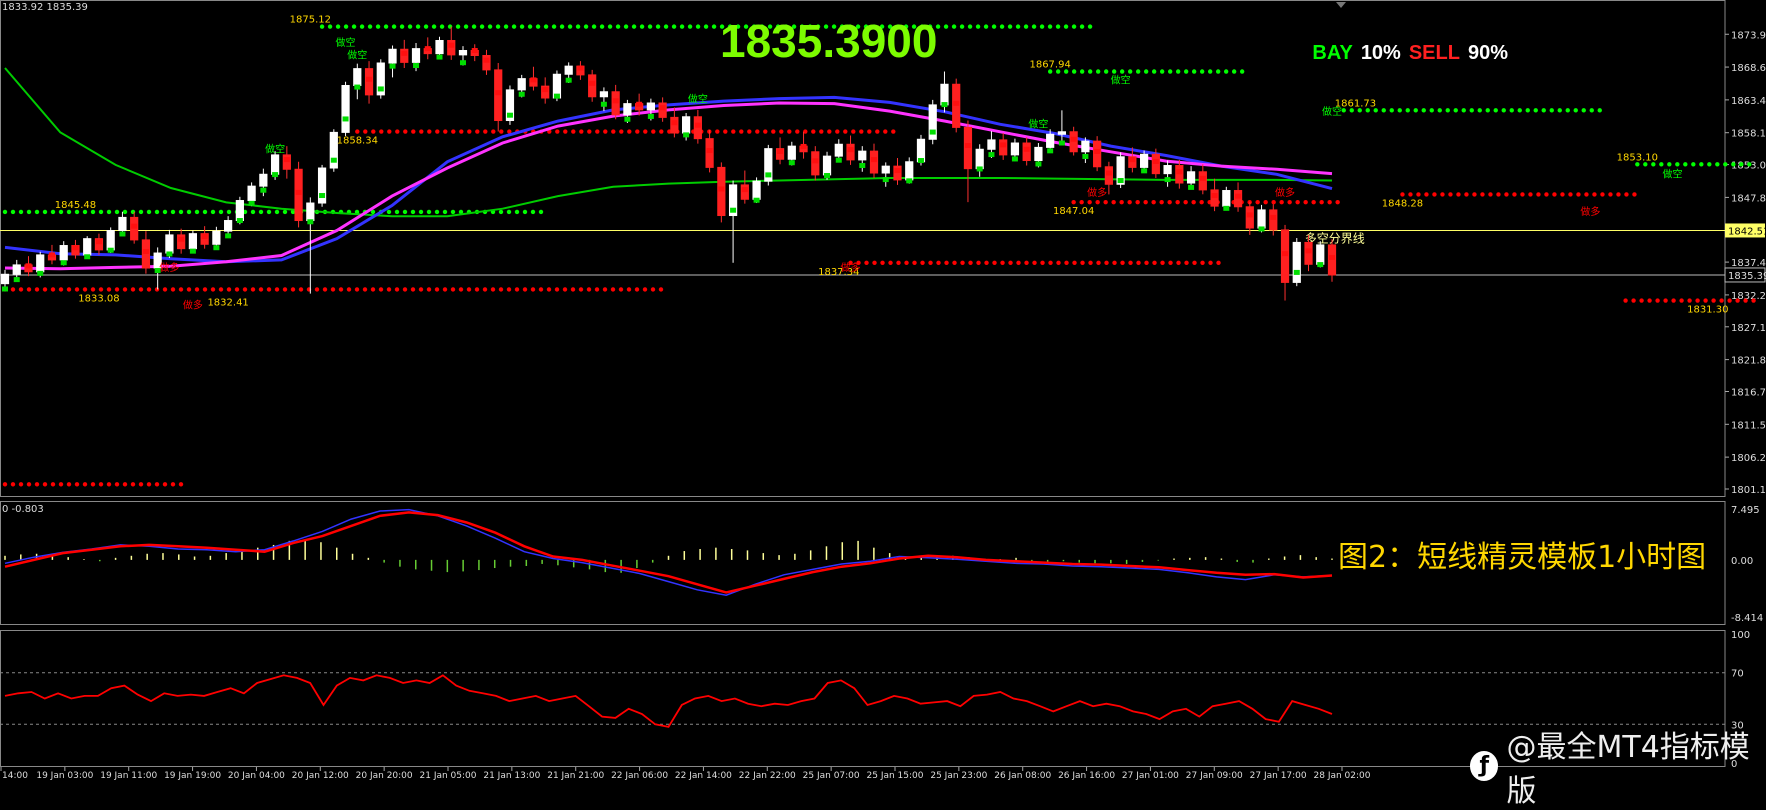 Image resolution: width=1766 pixels, height=810 pixels. I want to click on price-axis-label: 1801.15, so click(1748, 490).